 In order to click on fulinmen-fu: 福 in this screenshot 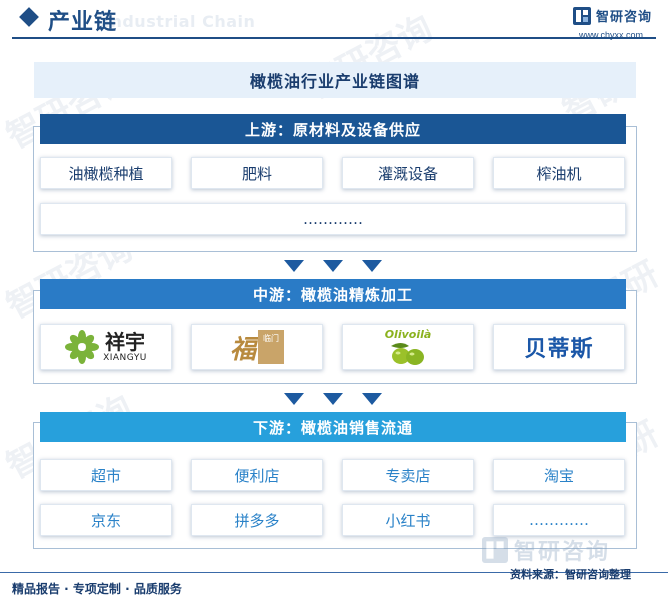, I will do `click(242, 349)`.